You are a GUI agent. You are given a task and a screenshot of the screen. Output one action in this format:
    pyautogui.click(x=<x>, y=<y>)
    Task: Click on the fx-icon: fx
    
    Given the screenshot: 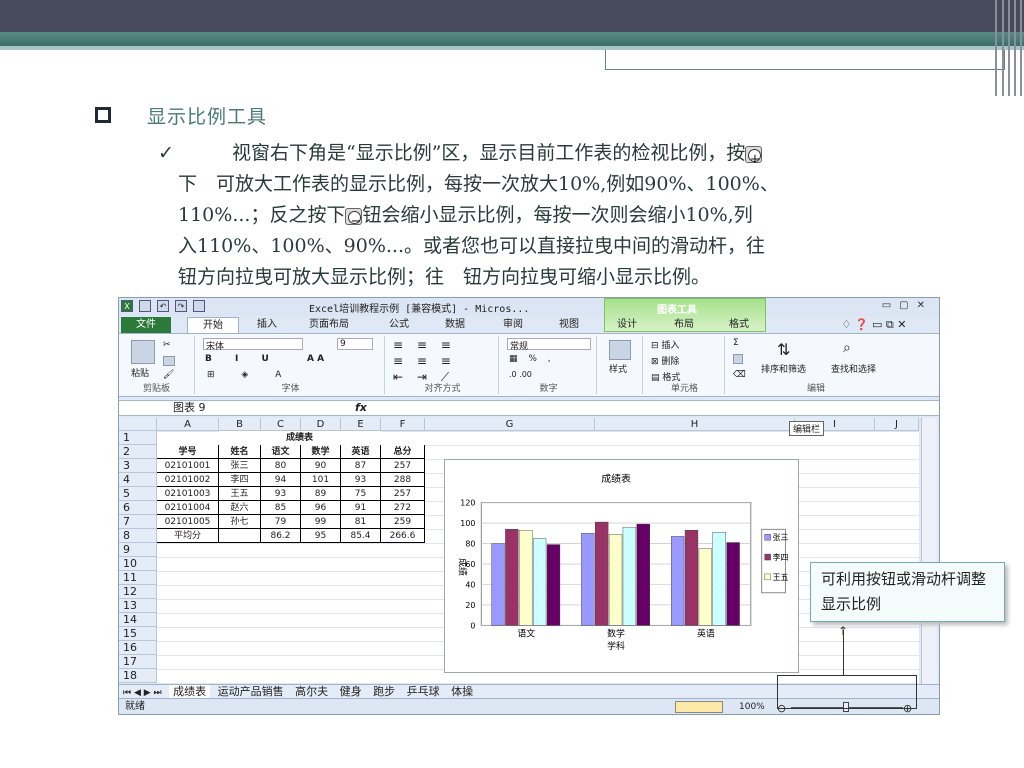 What is the action you would take?
    pyautogui.click(x=361, y=407)
    